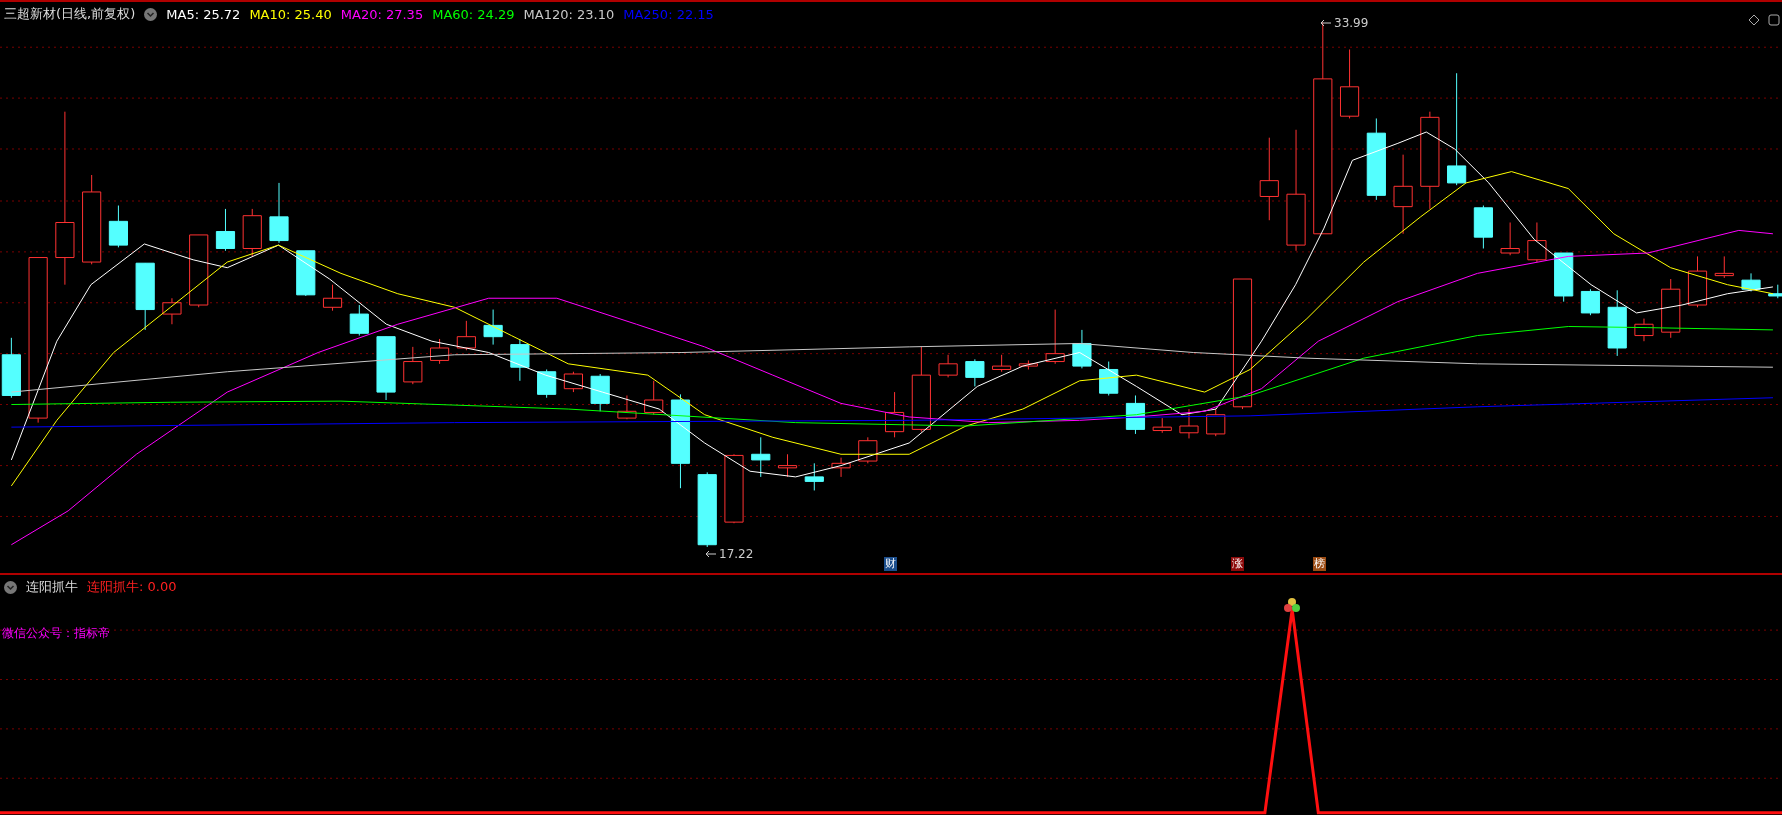 The width and height of the screenshot is (1782, 815). What do you see at coordinates (668, 14) in the screenshot?
I see `moving-average-value: MA250: 22.15` at bounding box center [668, 14].